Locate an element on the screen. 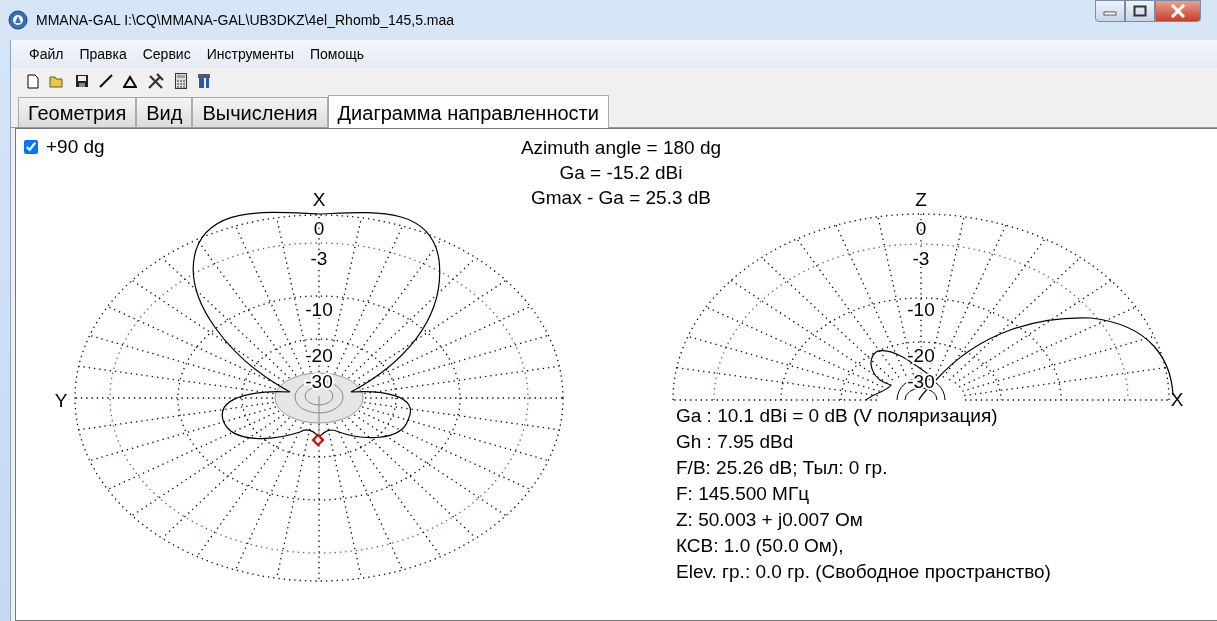 This screenshot has width=1217, height=621. result-heading: Azimuth angle = 180 dg is located at coordinates (621, 147).